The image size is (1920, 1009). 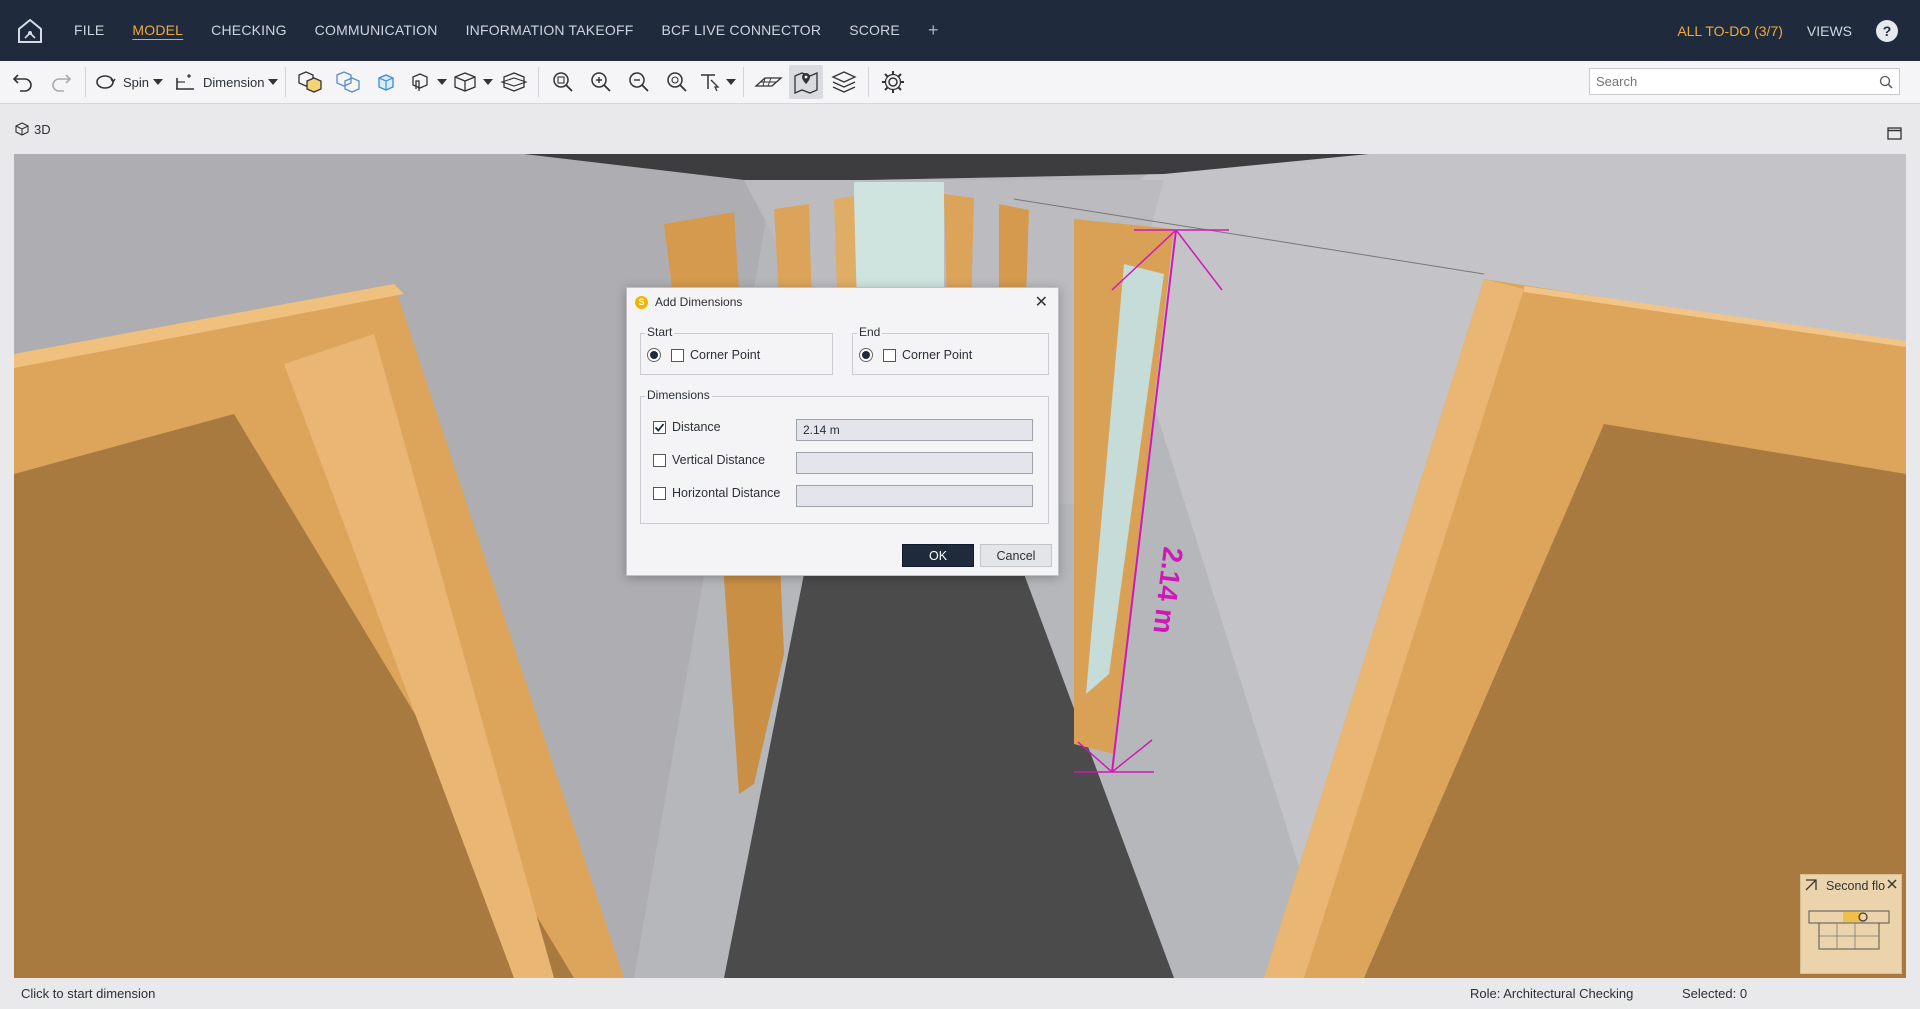 I want to click on horizontal-distance-option: Horizontal Distance, so click(x=716, y=493).